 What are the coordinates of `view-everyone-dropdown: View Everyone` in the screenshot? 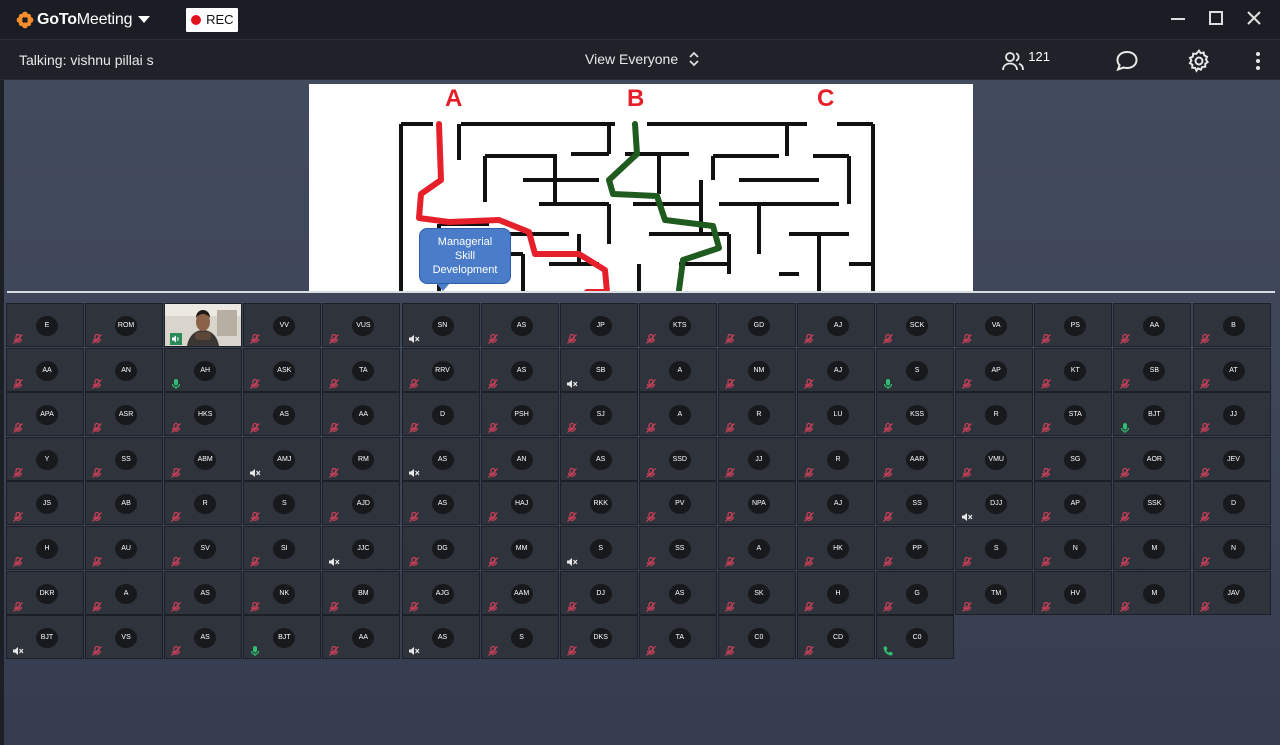 It's located at (642, 59).